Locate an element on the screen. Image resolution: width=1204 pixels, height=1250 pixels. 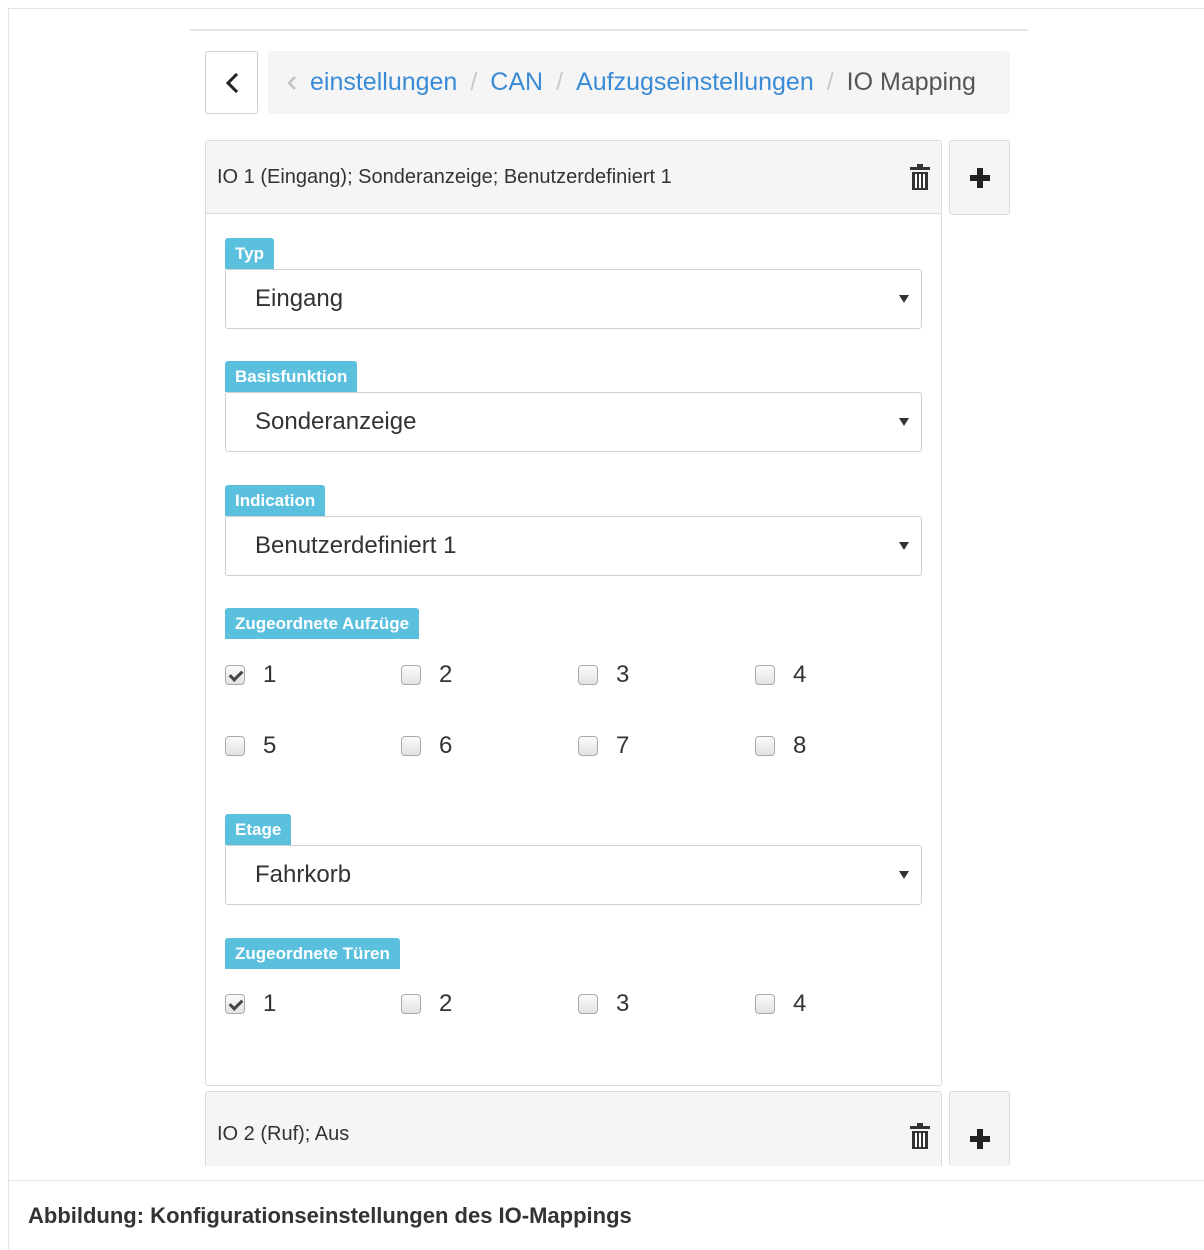
etage-select: Fahrkorb is located at coordinates (573, 875).